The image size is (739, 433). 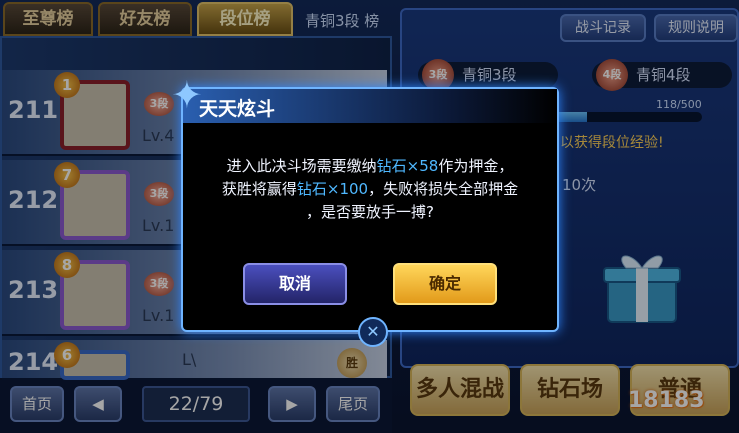 I want to click on confirm-button: 确定, so click(x=445, y=284).